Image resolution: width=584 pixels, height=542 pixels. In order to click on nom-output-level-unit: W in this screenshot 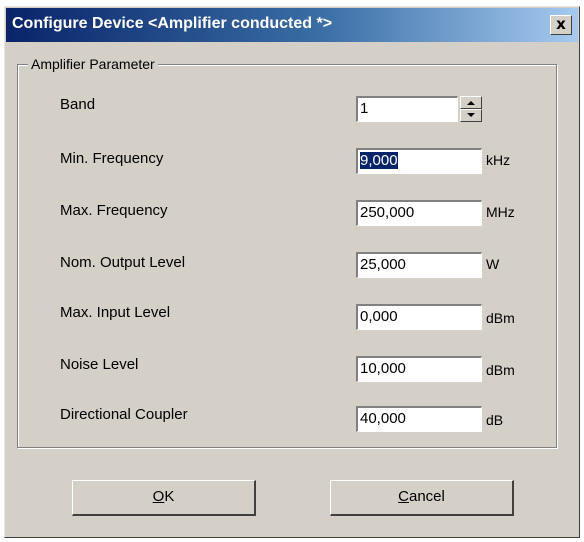, I will do `click(493, 264)`.